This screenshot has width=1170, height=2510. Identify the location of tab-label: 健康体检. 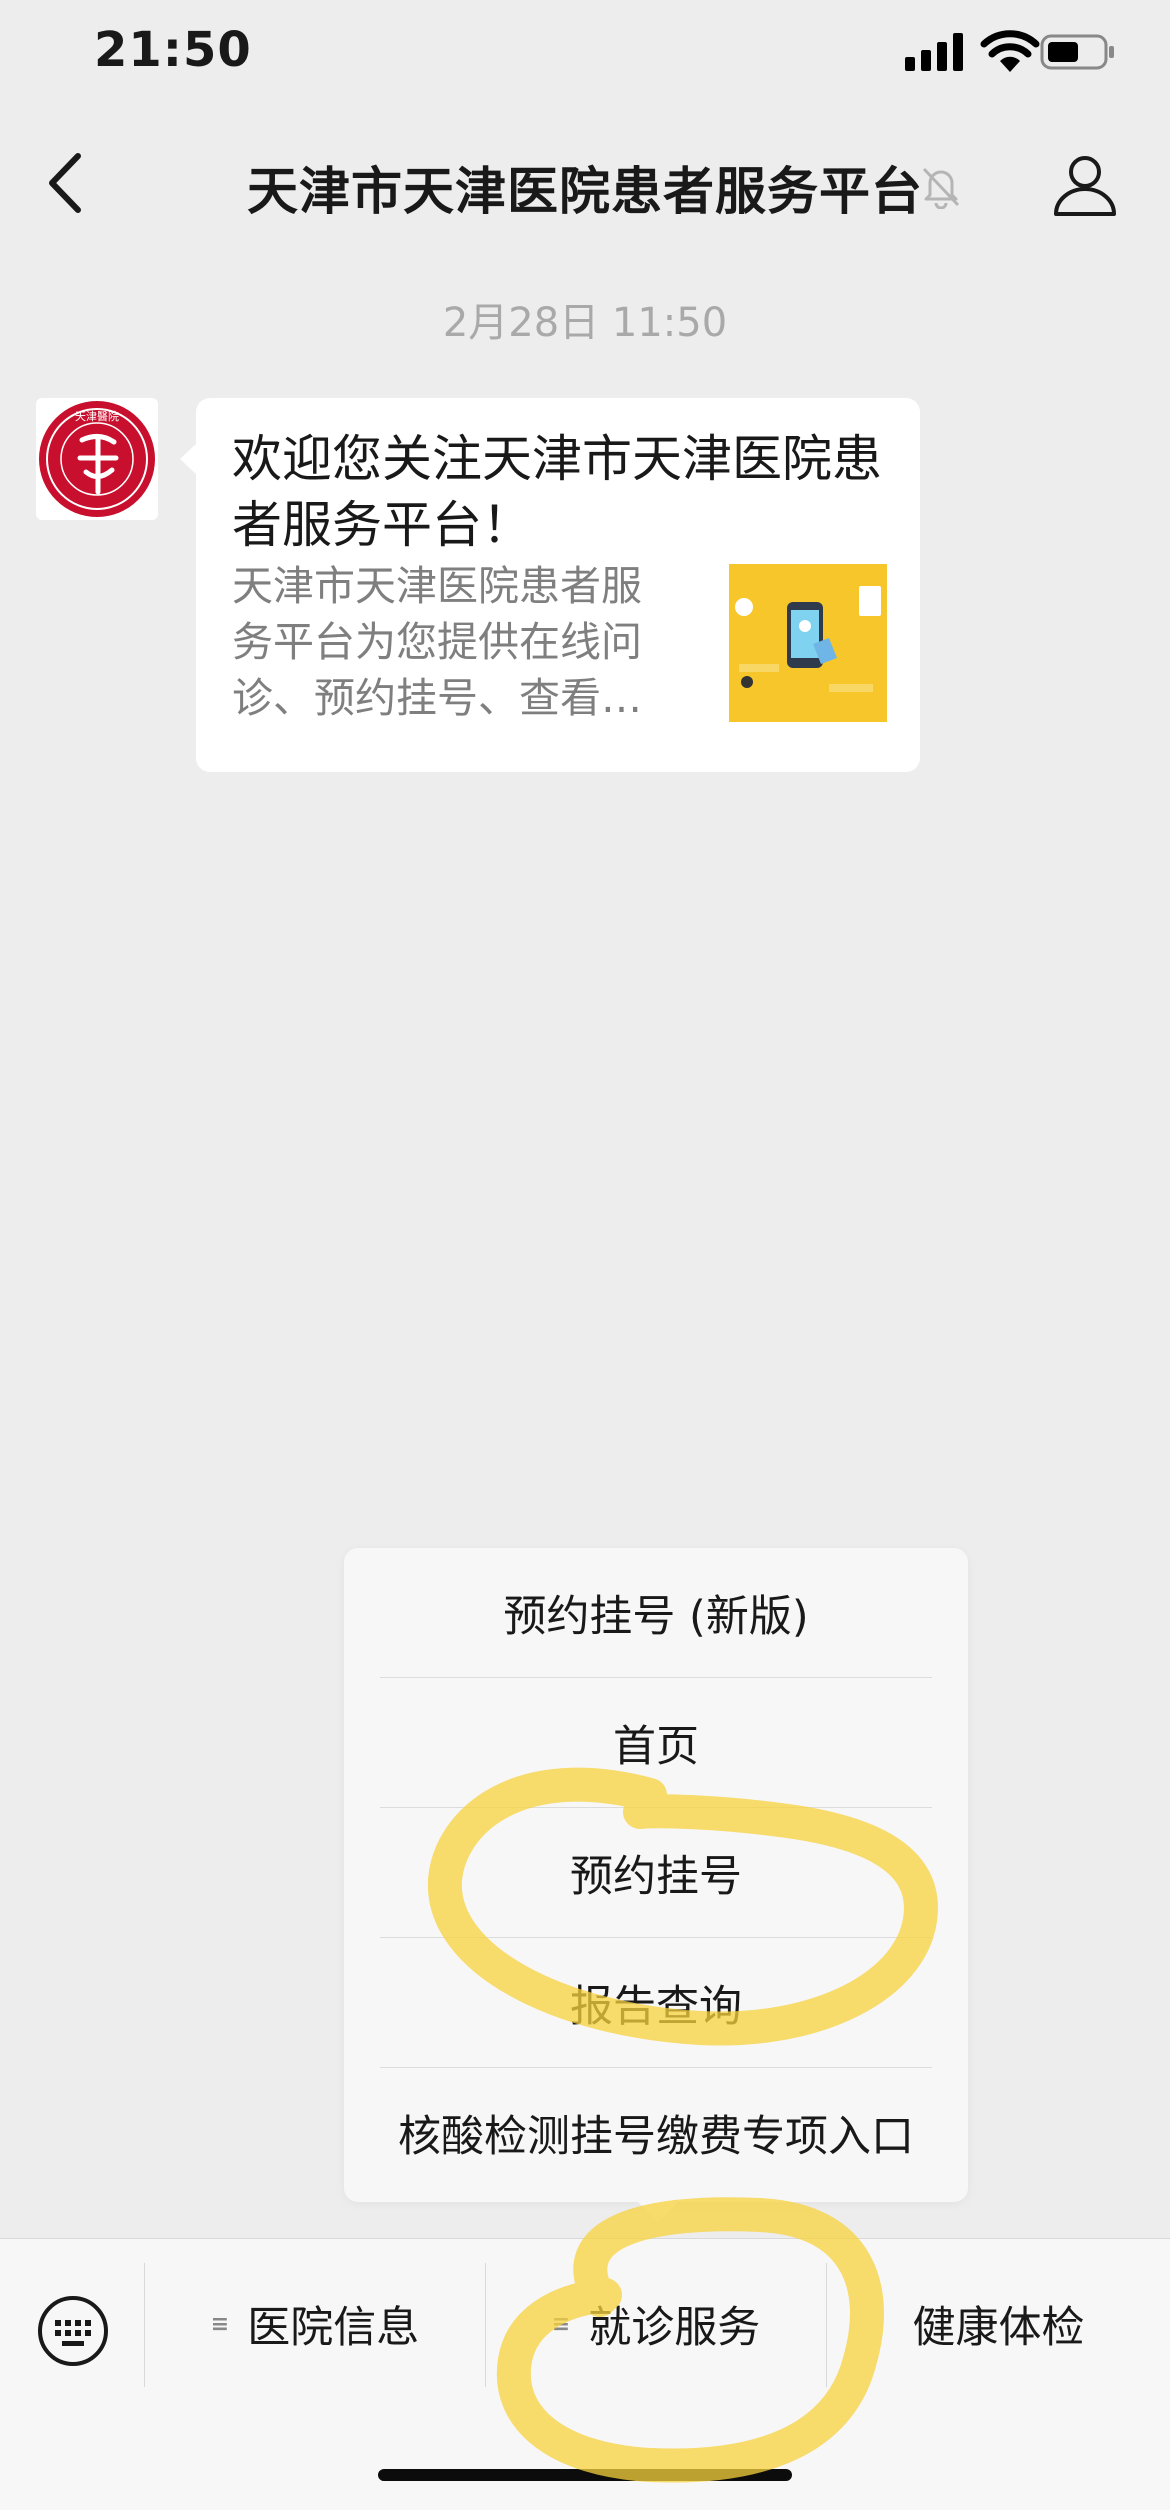
(998, 2328).